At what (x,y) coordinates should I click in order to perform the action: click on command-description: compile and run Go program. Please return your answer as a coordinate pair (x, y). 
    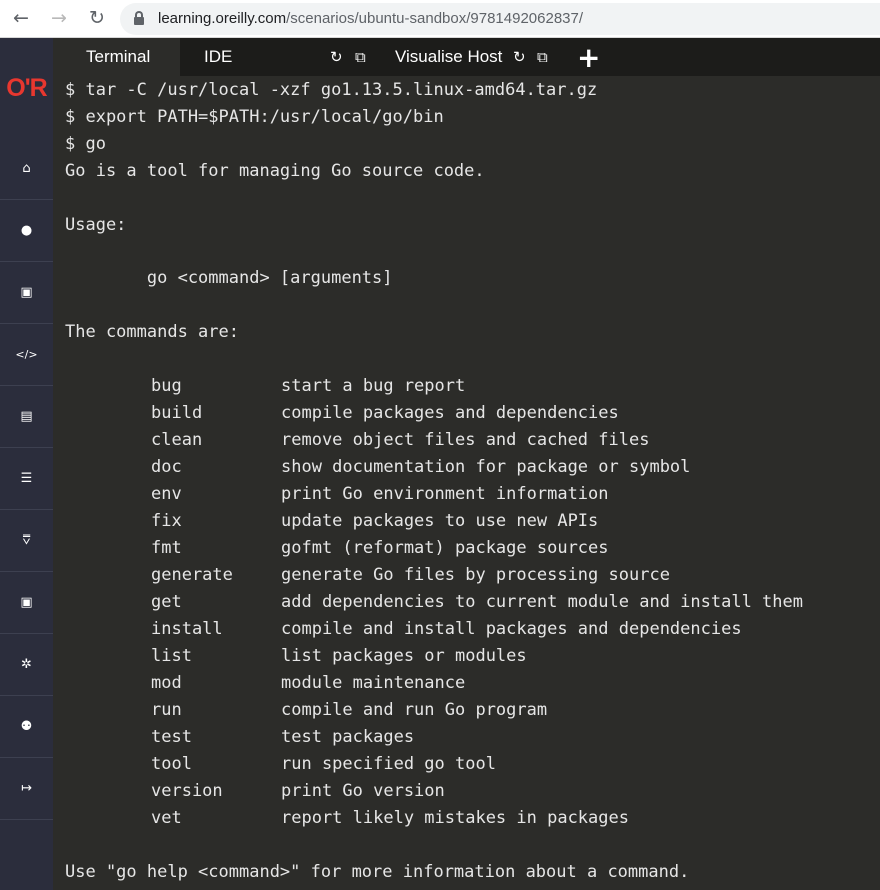
    Looking at the image, I should click on (414, 710).